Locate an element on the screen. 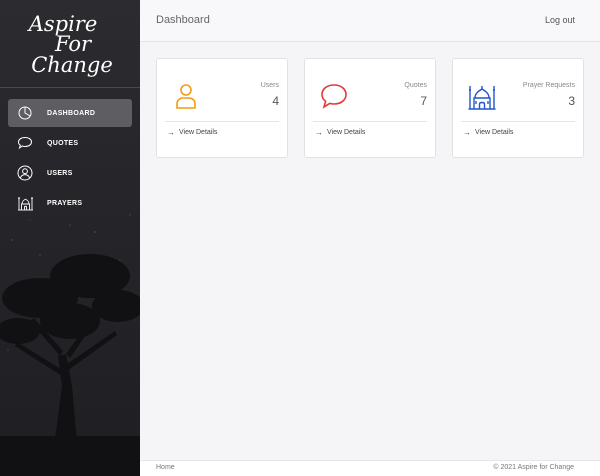 This screenshot has width=600, height=476. sidebar-item-label: USERS is located at coordinates (60, 173).